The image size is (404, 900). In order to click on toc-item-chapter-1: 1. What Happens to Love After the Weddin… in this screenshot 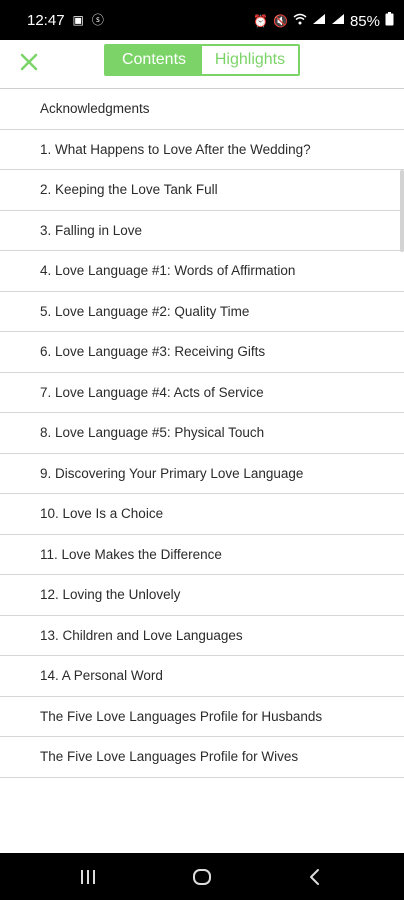, I will do `click(202, 150)`.